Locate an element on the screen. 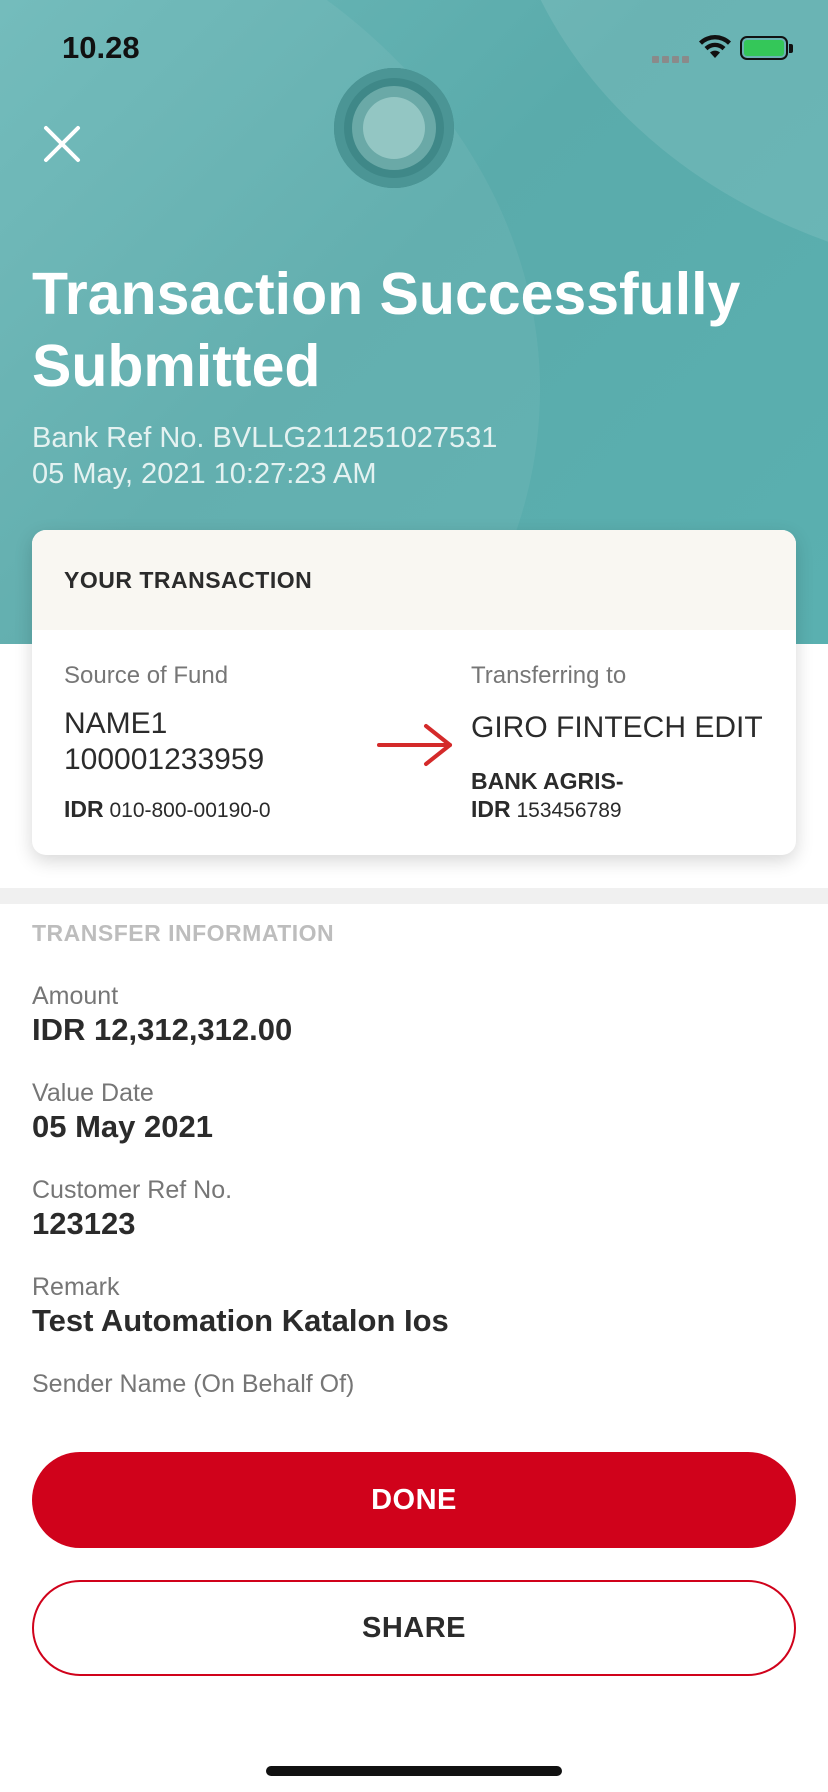 The height and width of the screenshot is (1792, 828). close-button is located at coordinates (62, 144).